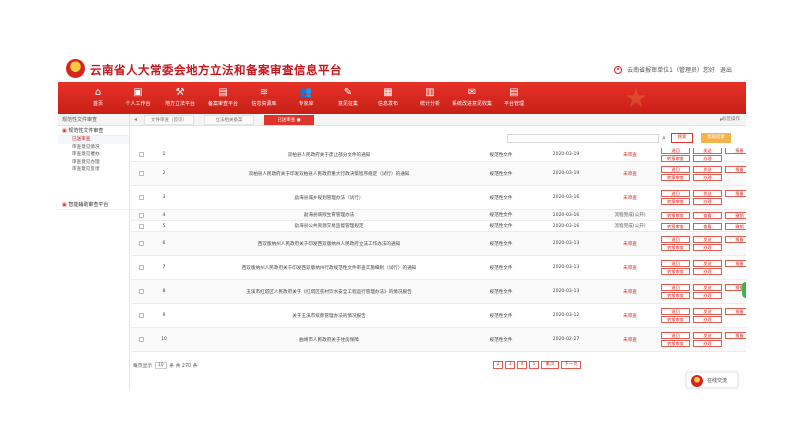  Describe the element at coordinates (180, 99) in the screenshot. I see `nav-item-2: ⚒ 地方立法平台` at that location.